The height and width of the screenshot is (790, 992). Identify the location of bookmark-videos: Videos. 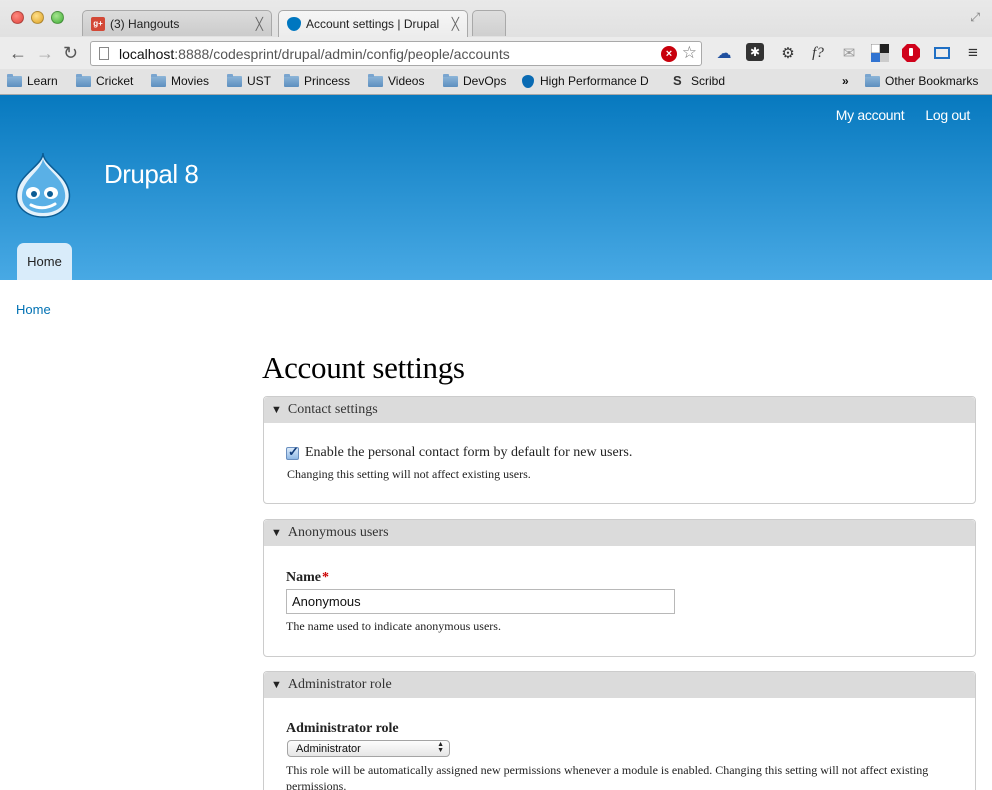
(396, 80).